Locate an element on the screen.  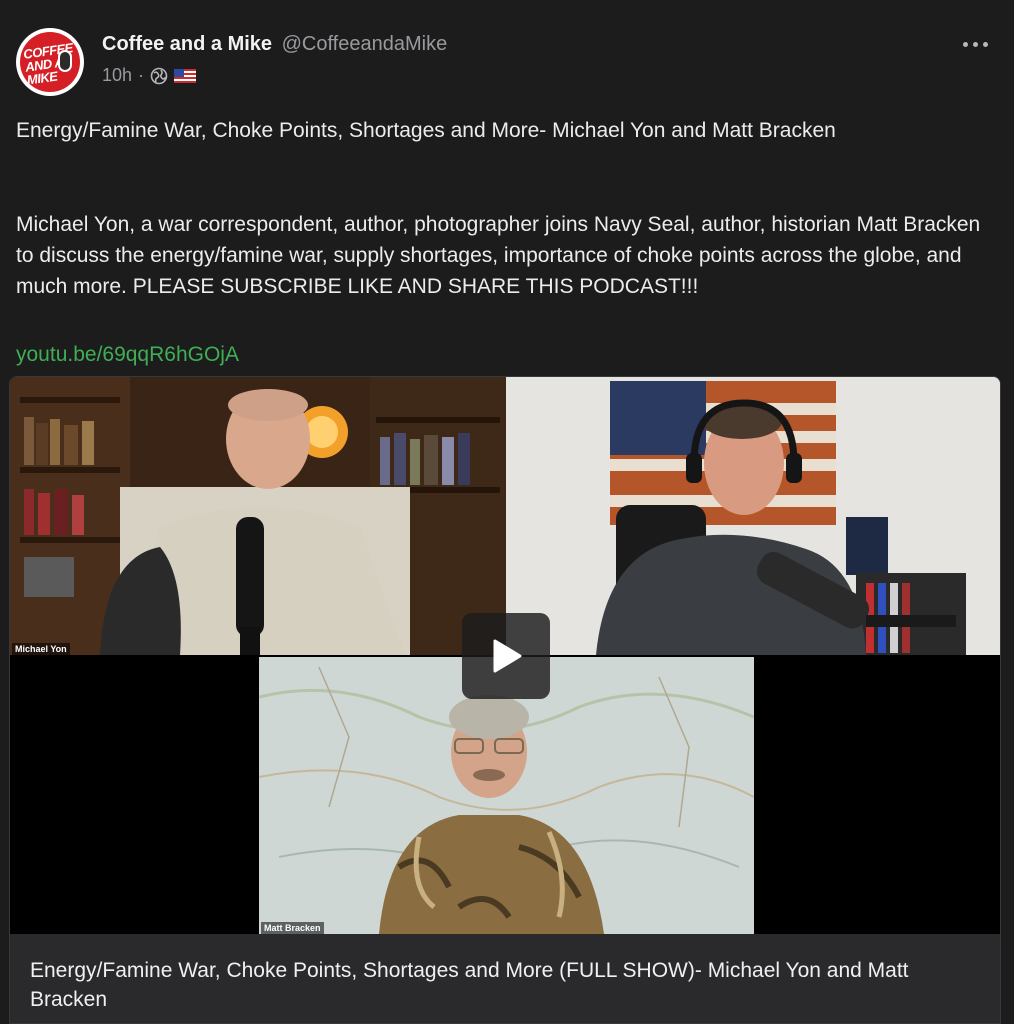
post-meta: 10h · is located at coordinates (149, 75).